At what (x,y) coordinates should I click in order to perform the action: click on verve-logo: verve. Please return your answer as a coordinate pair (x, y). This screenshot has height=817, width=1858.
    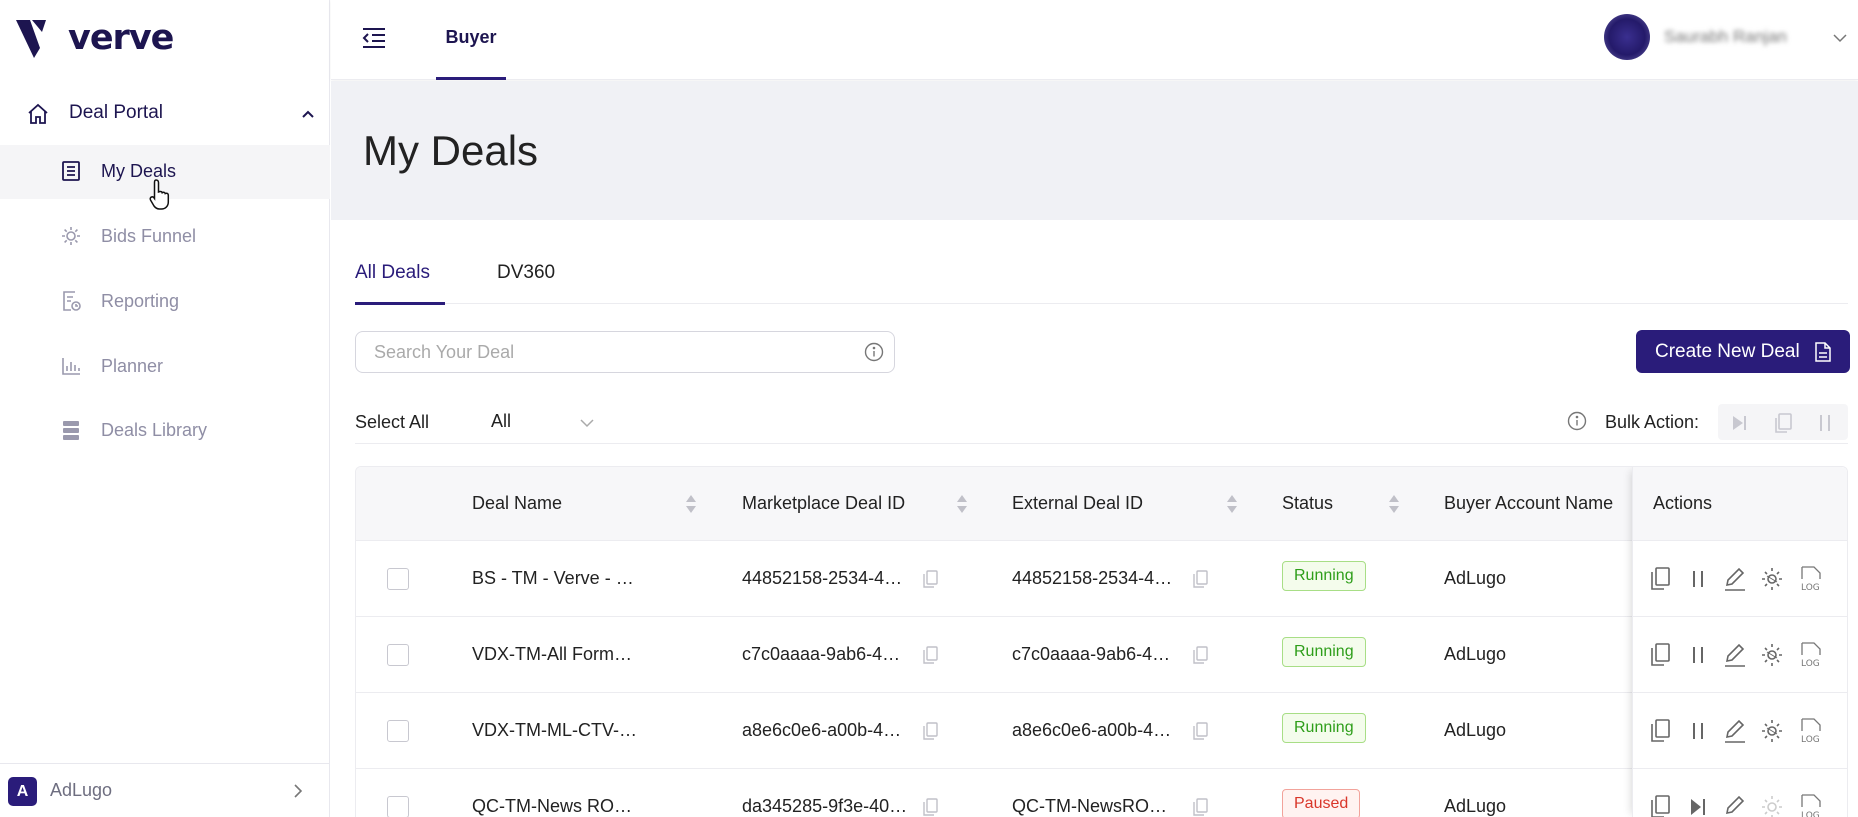
    Looking at the image, I should click on (95, 38).